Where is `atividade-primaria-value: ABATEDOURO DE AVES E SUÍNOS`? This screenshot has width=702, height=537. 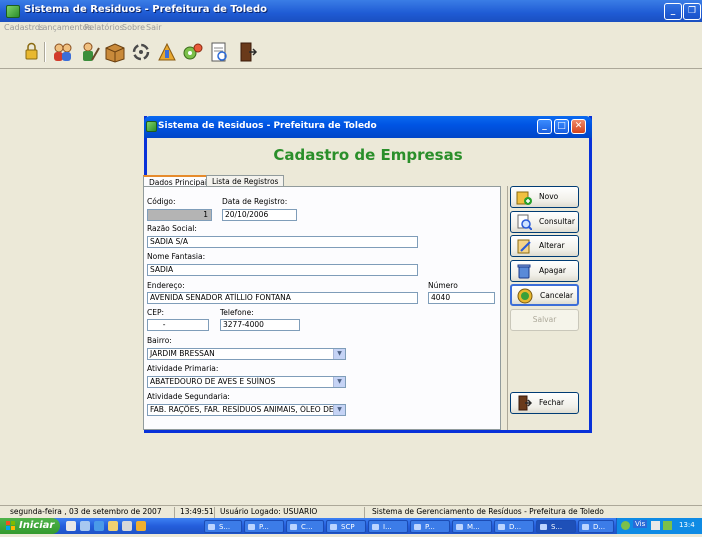
atividade-primaria-value: ABATEDOURO DE AVES E SUÍNOS is located at coordinates (213, 381).